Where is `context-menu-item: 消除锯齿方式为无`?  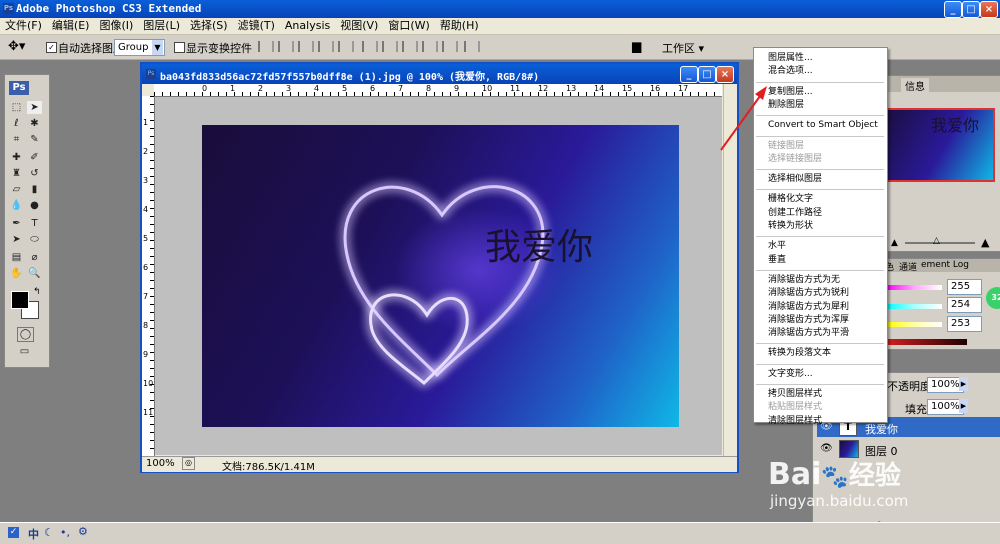 context-menu-item: 消除锯齿方式为无 is located at coordinates (804, 280).